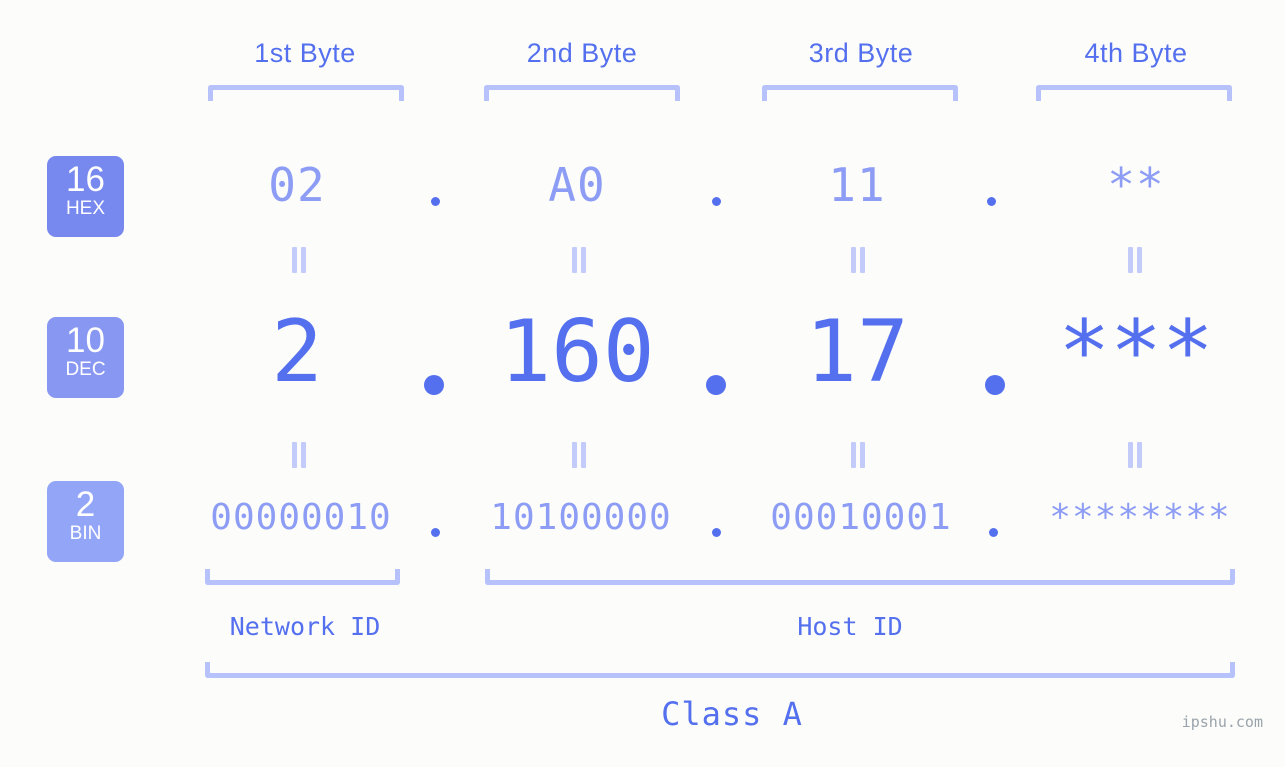 This screenshot has width=1285, height=767. Describe the element at coordinates (1136, 185) in the screenshot. I see `hex-byte-4: **` at that location.